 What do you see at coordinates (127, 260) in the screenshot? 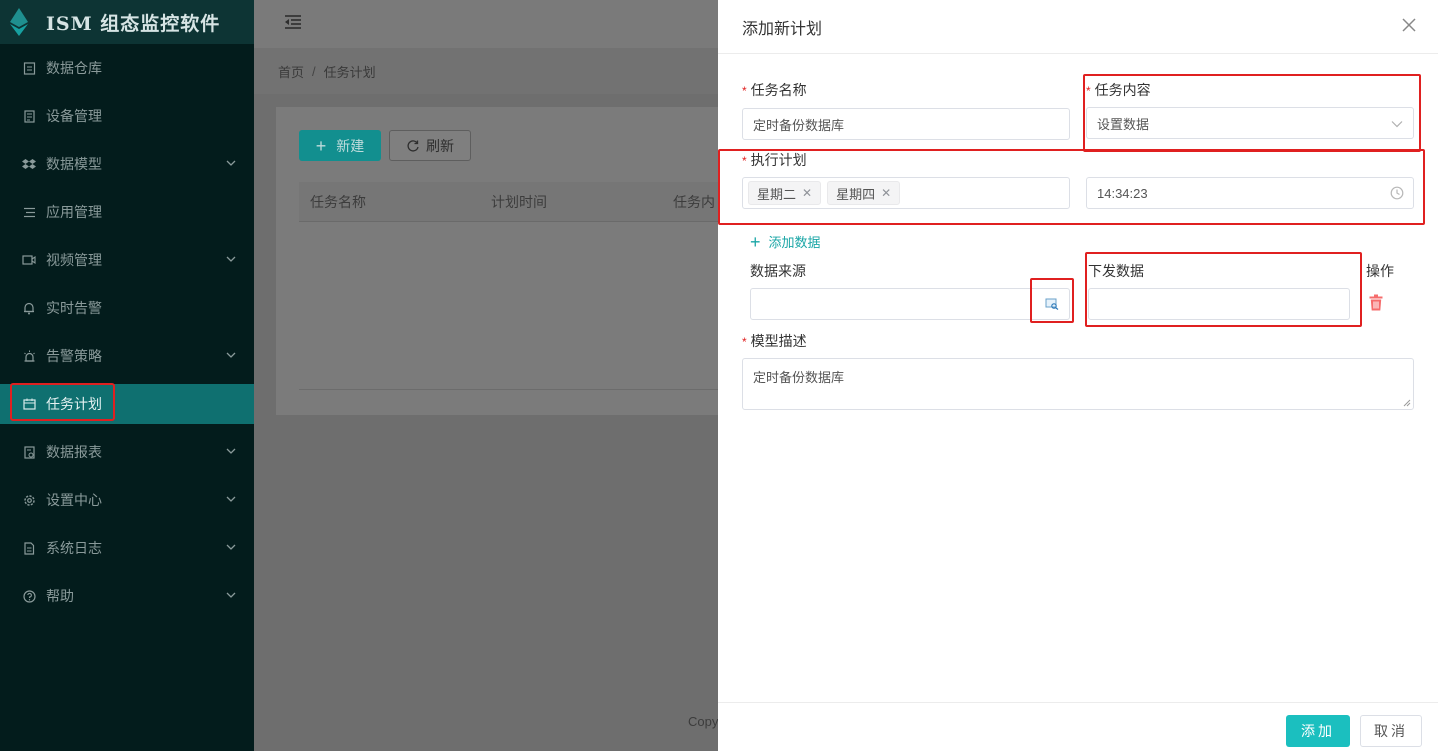
I see `sidebar-item-video-management: 视频管理` at bounding box center [127, 260].